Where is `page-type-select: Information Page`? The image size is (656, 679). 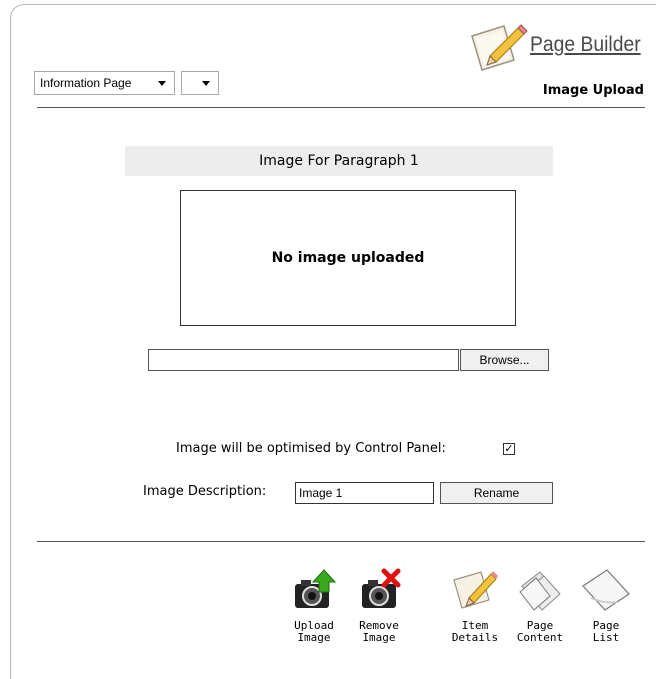 page-type-select: Information Page is located at coordinates (104, 83).